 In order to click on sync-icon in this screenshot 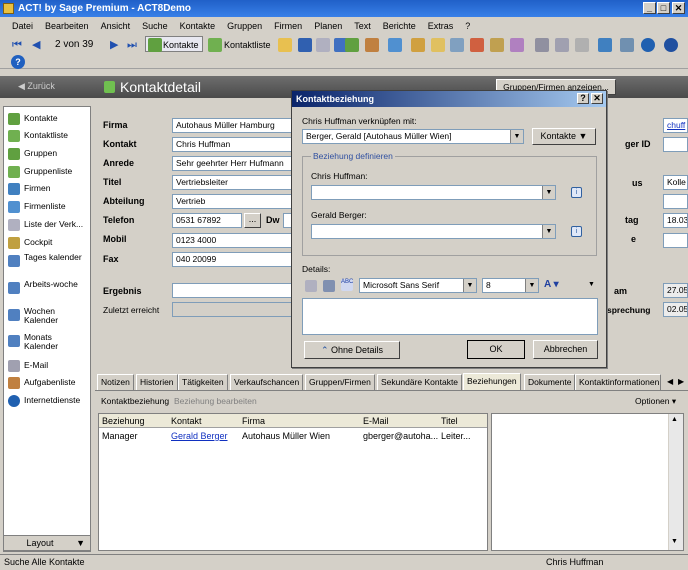, I will do `click(605, 45)`.